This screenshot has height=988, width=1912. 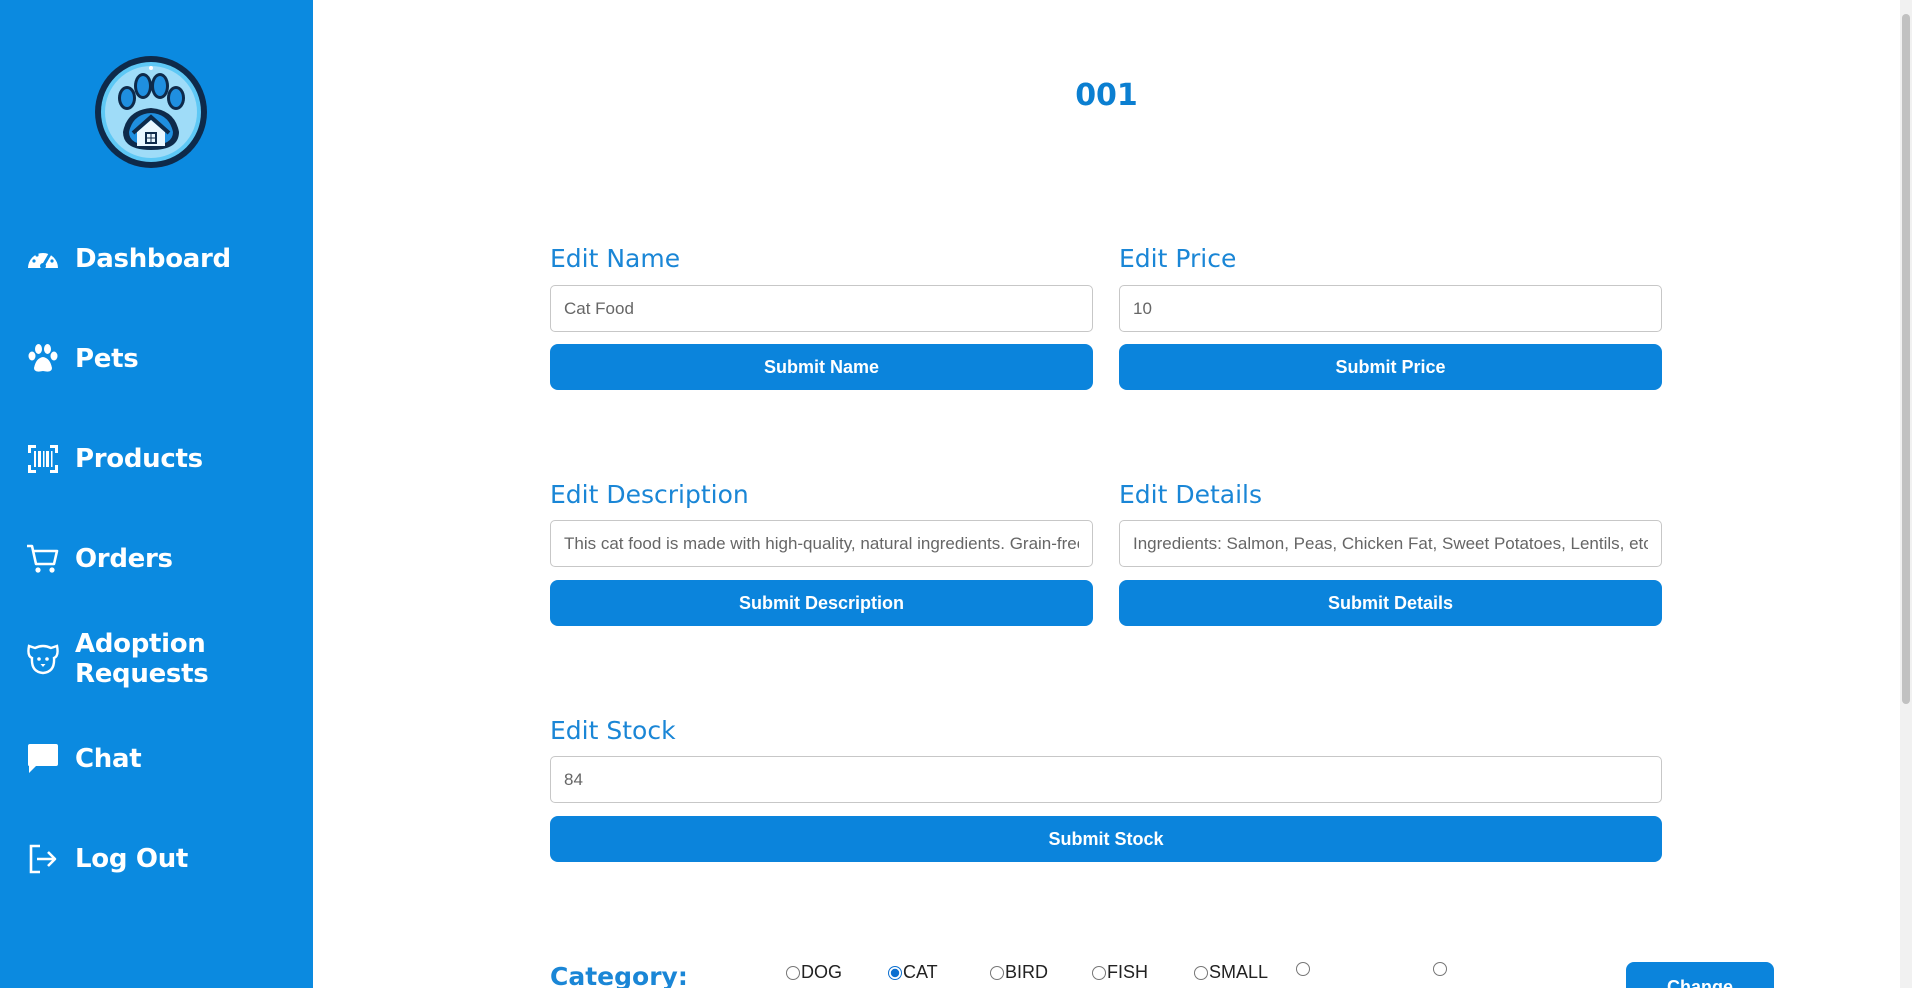 I want to click on submit-stock-button: Submit Stock, so click(x=1106, y=839).